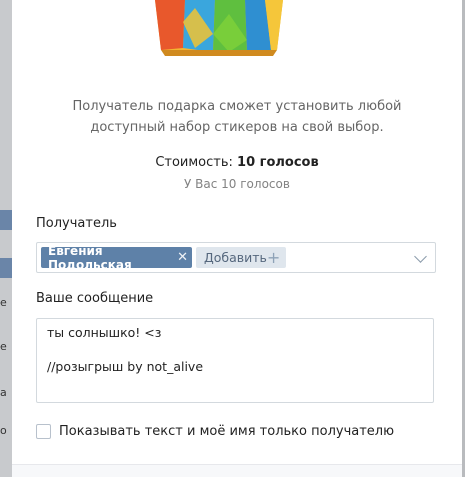 The width and height of the screenshot is (465, 477). I want to click on recipient-field: Евгения Подольская ✕ Добавить +, so click(236, 257).